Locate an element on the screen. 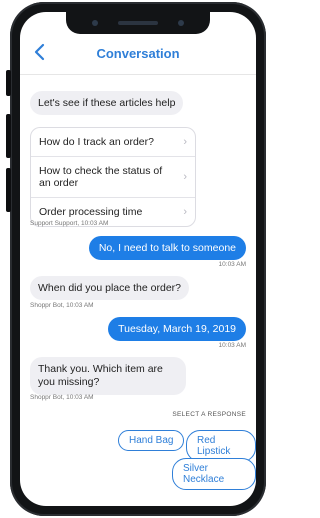  sensor-dot is located at coordinates (181, 23).